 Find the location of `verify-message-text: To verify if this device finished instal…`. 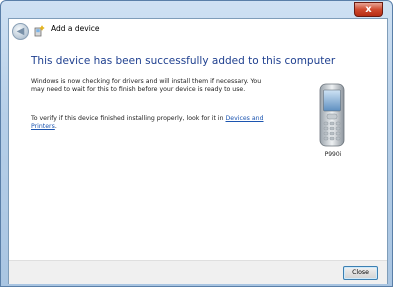

verify-message-text: To verify if this device finished instal… is located at coordinates (128, 118).